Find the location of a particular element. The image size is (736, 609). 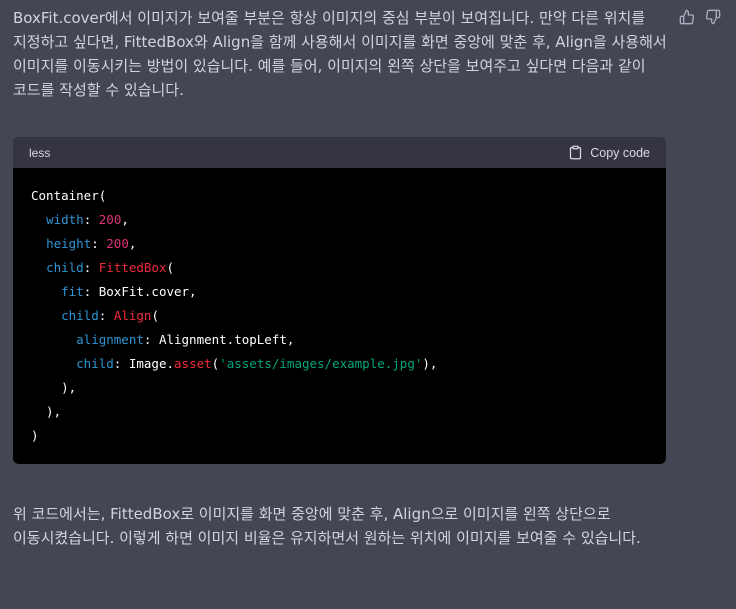

code-token: alignment is located at coordinates (110, 339).